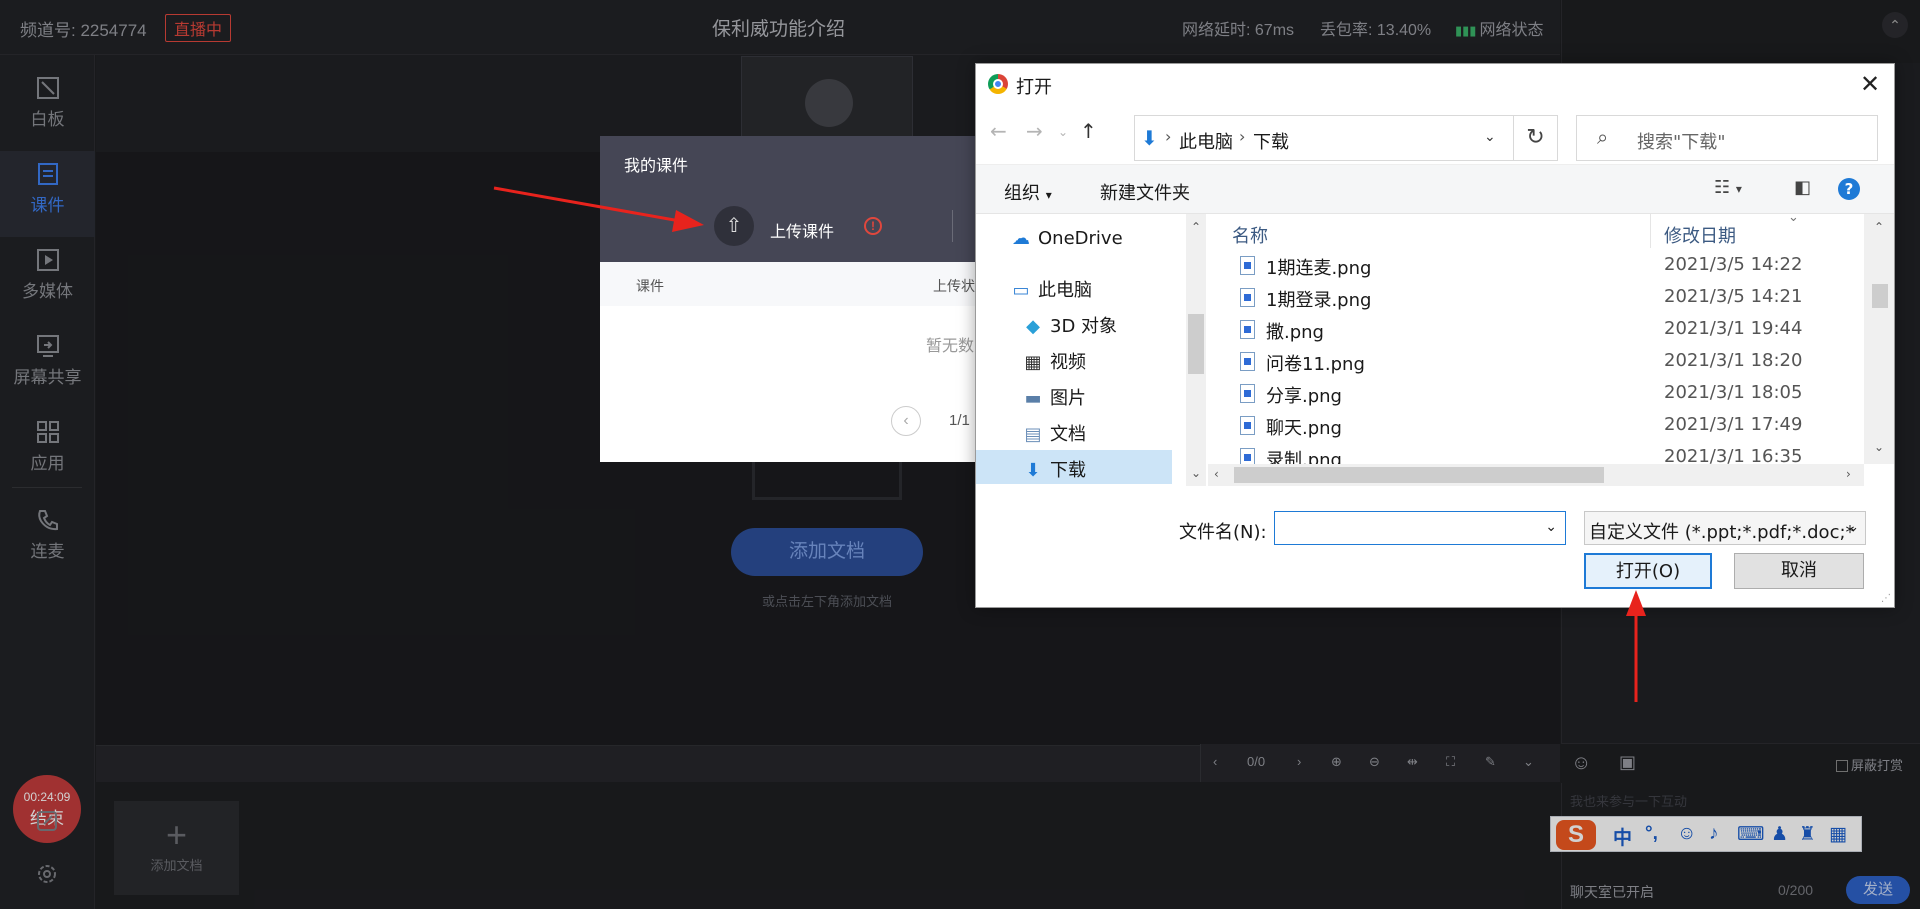 The height and width of the screenshot is (909, 1920). Describe the element at coordinates (1528, 762) in the screenshot. I see `collapse-down-icon: ⌄` at that location.